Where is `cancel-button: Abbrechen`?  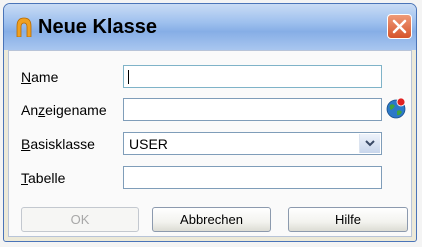
cancel-button: Abbrechen is located at coordinates (211, 219).